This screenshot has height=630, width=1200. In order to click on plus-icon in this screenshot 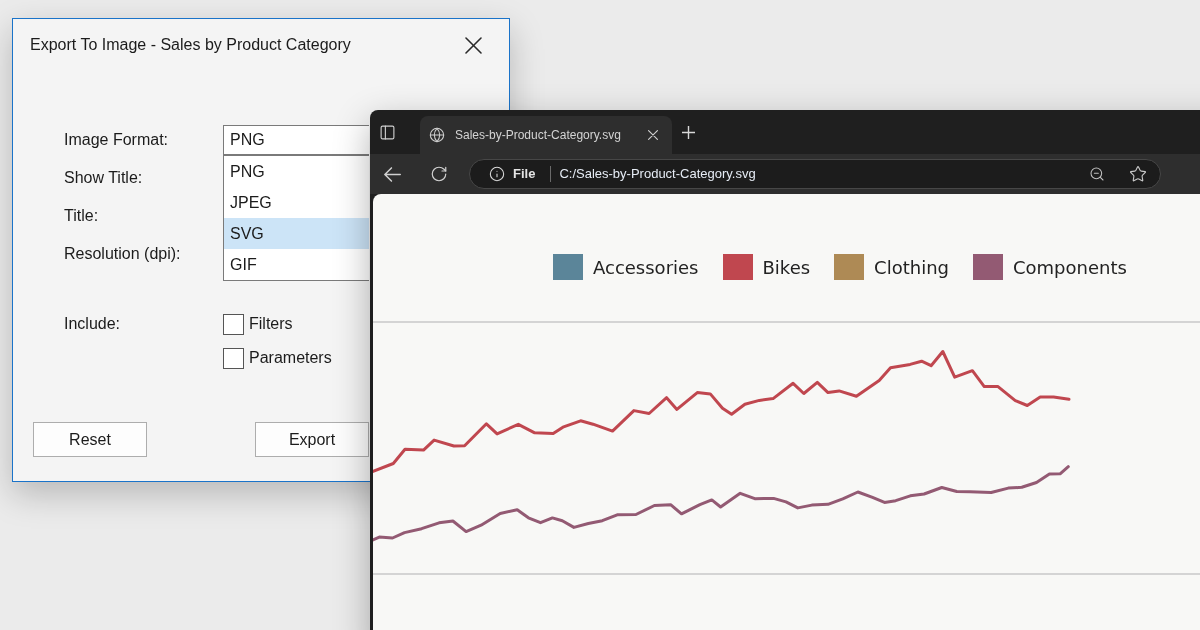, I will do `click(688, 132)`.